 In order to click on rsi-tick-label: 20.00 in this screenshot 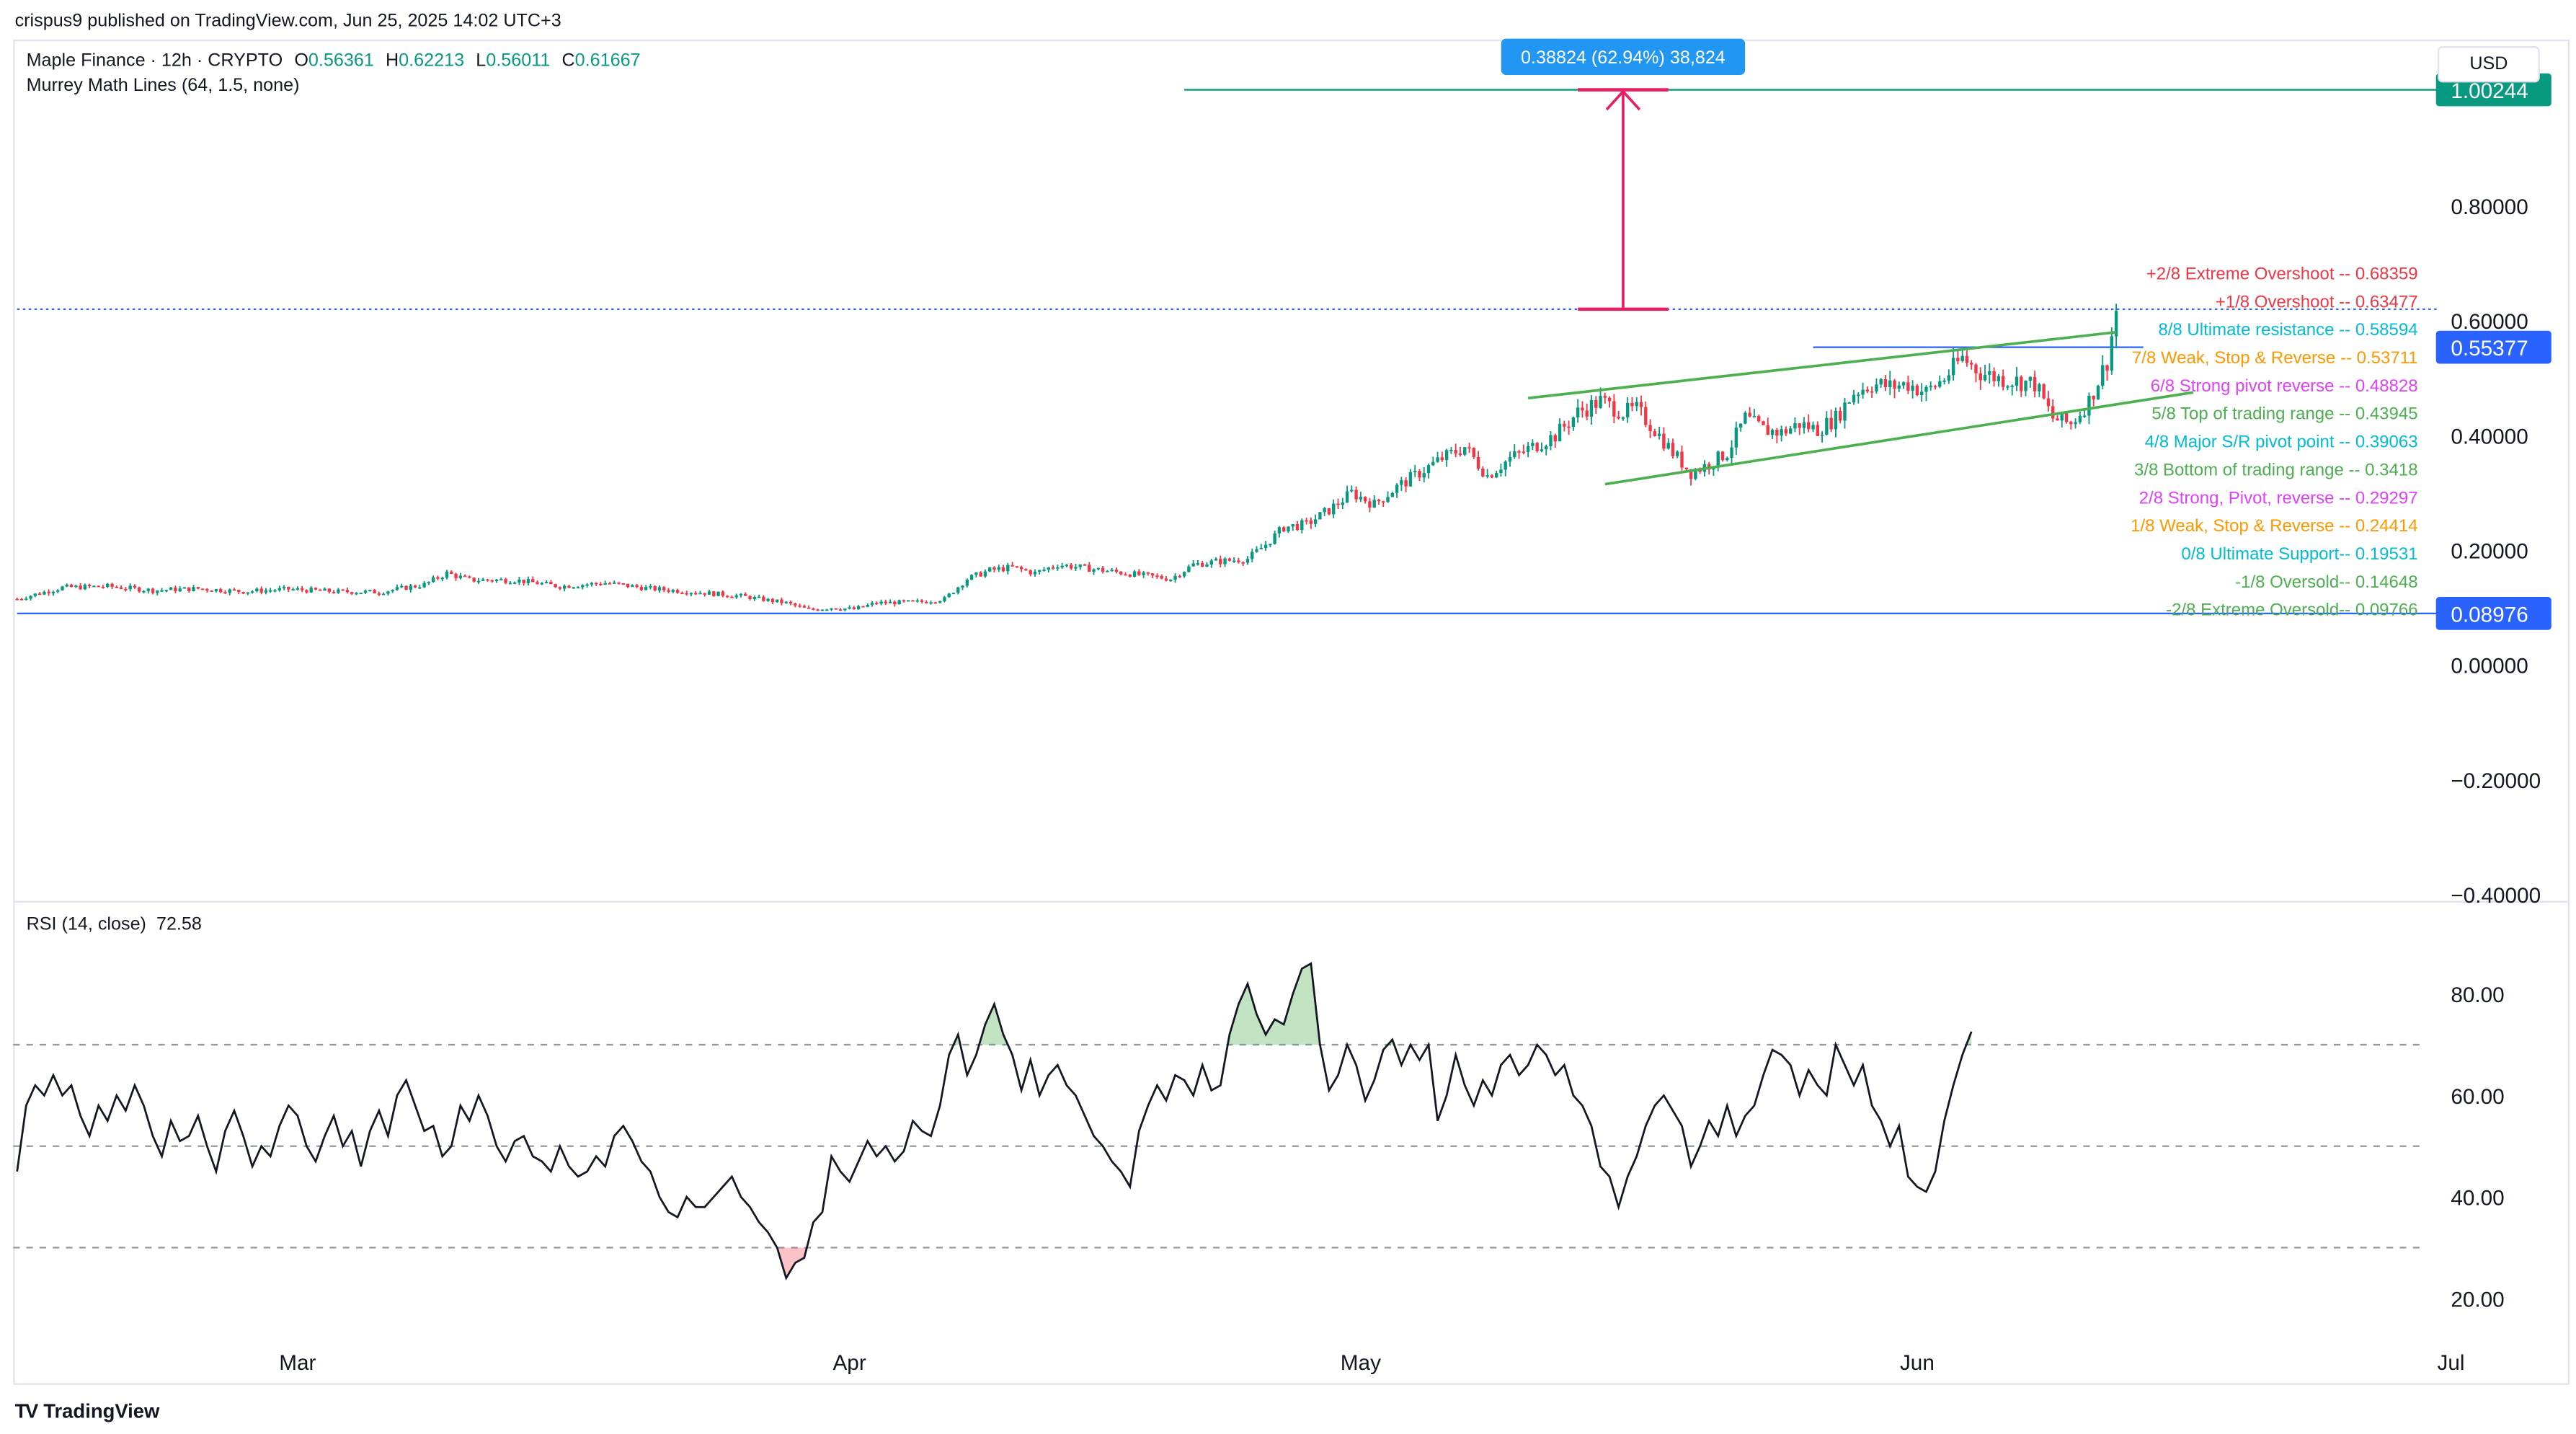, I will do `click(2477, 1299)`.